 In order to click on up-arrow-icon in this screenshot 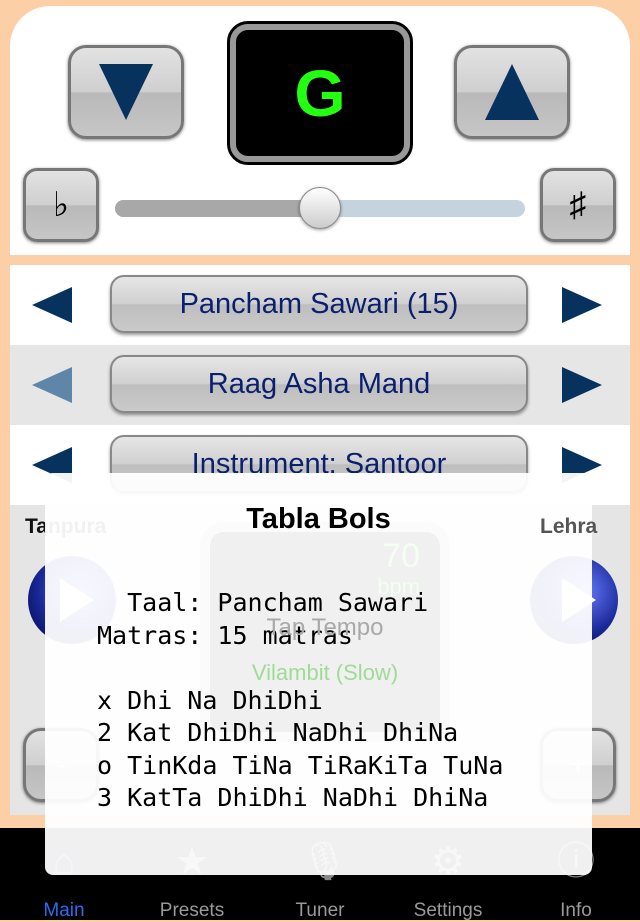, I will do `click(512, 92)`.